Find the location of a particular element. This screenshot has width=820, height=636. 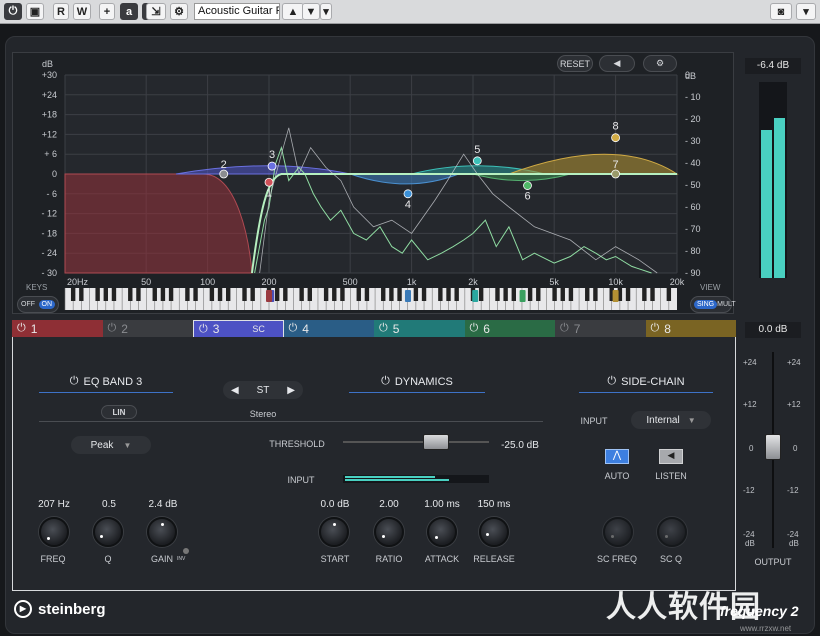

release-knob is located at coordinates (494, 532).